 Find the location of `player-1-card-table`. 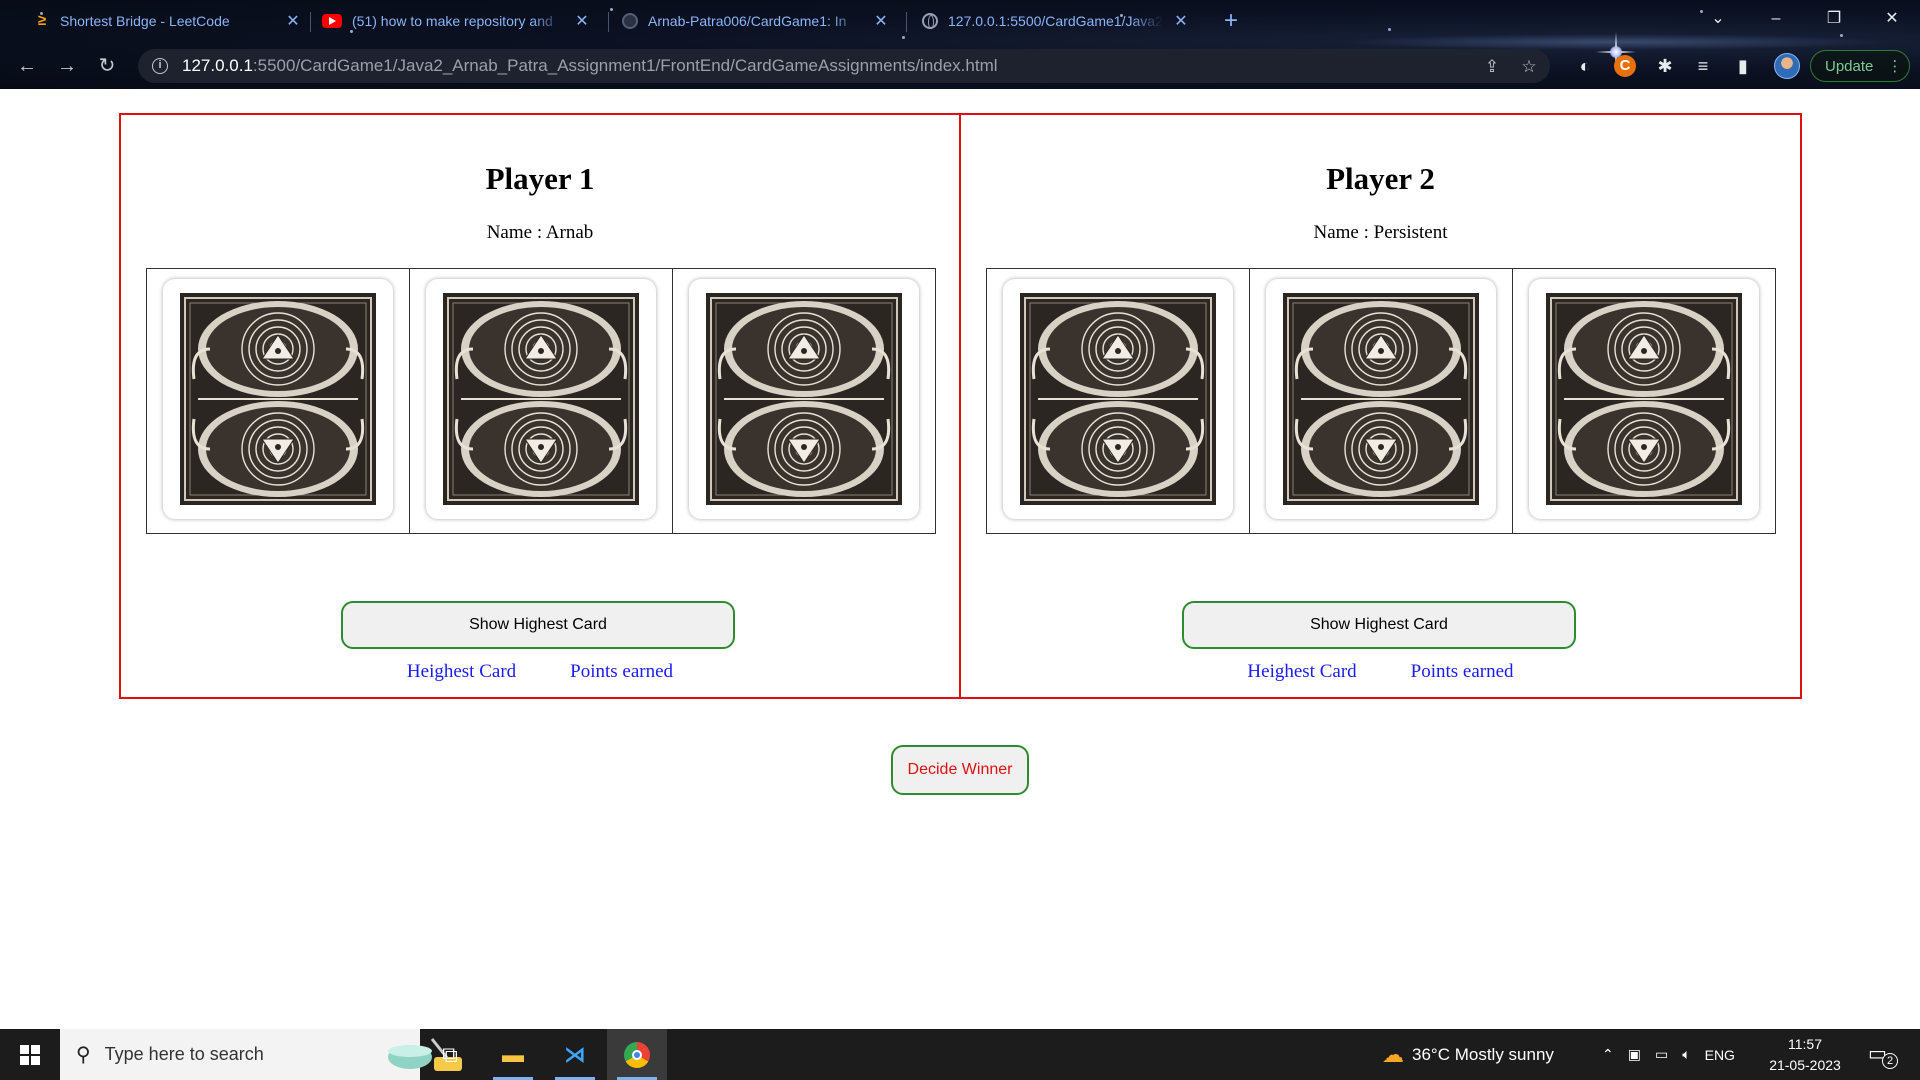

player-1-card-table is located at coordinates (541, 401).